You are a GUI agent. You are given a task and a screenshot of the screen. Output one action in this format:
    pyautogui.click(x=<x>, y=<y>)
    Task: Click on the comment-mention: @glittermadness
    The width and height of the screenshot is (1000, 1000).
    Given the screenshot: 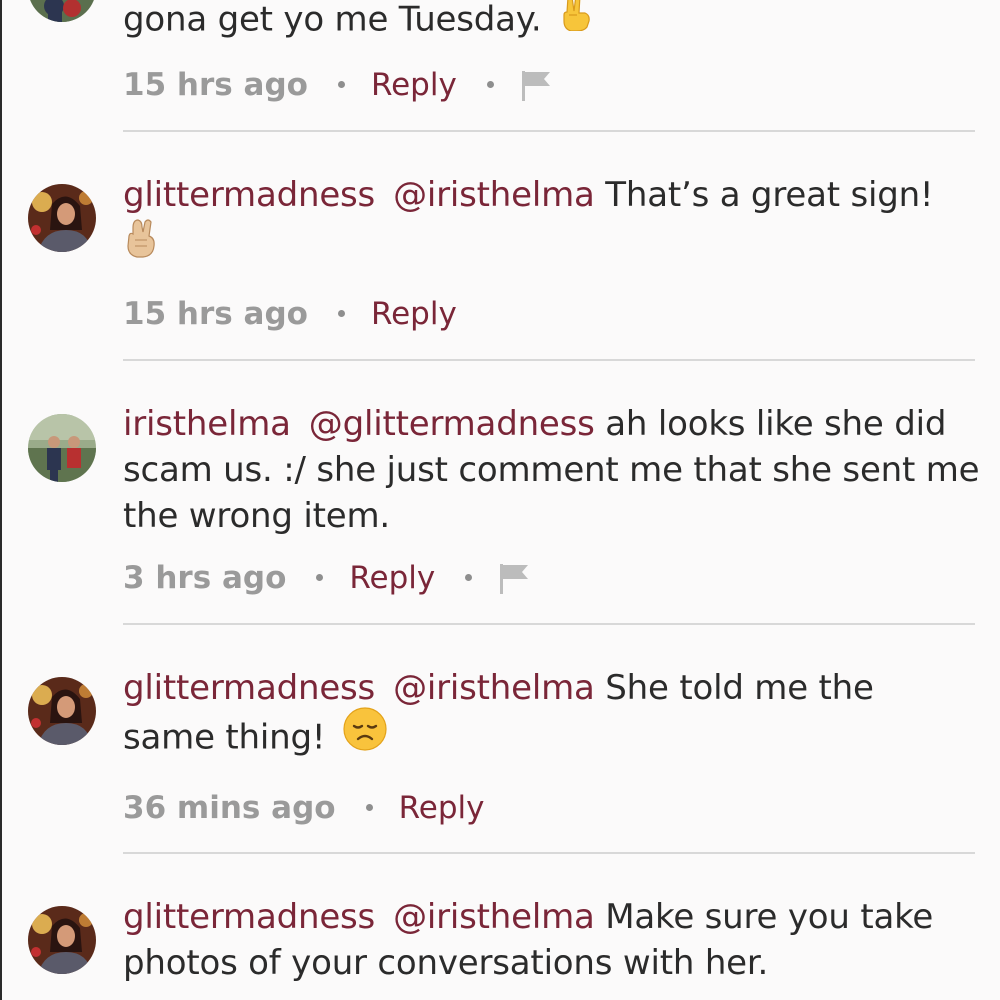 What is the action you would take?
    pyautogui.click(x=452, y=424)
    